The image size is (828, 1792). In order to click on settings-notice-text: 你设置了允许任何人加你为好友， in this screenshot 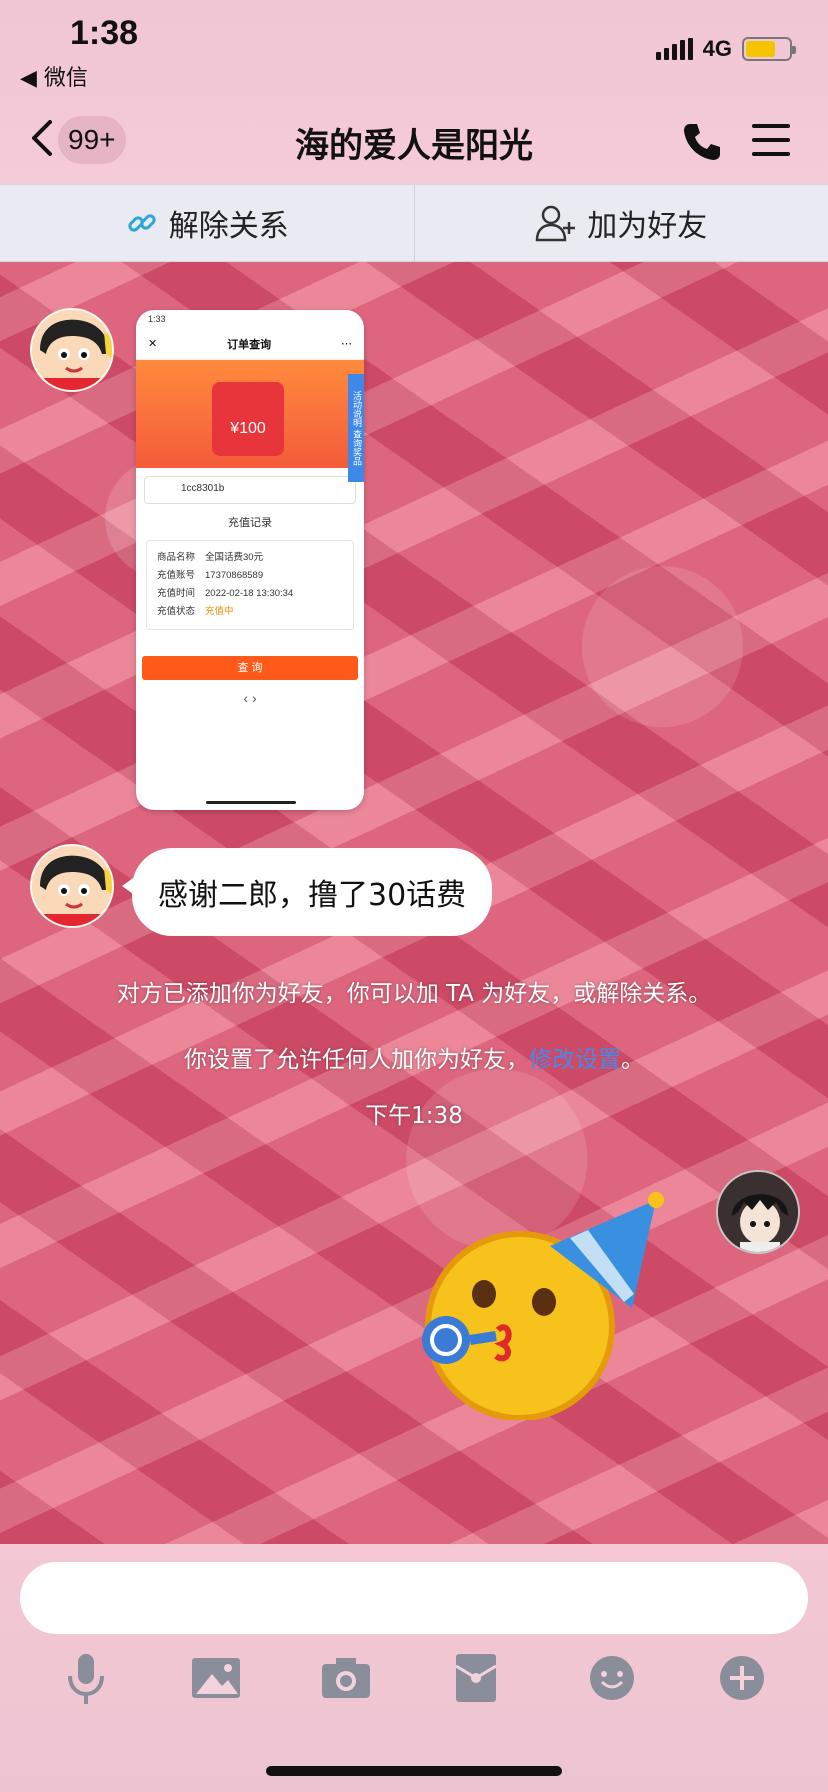, I will do `click(356, 1060)`.